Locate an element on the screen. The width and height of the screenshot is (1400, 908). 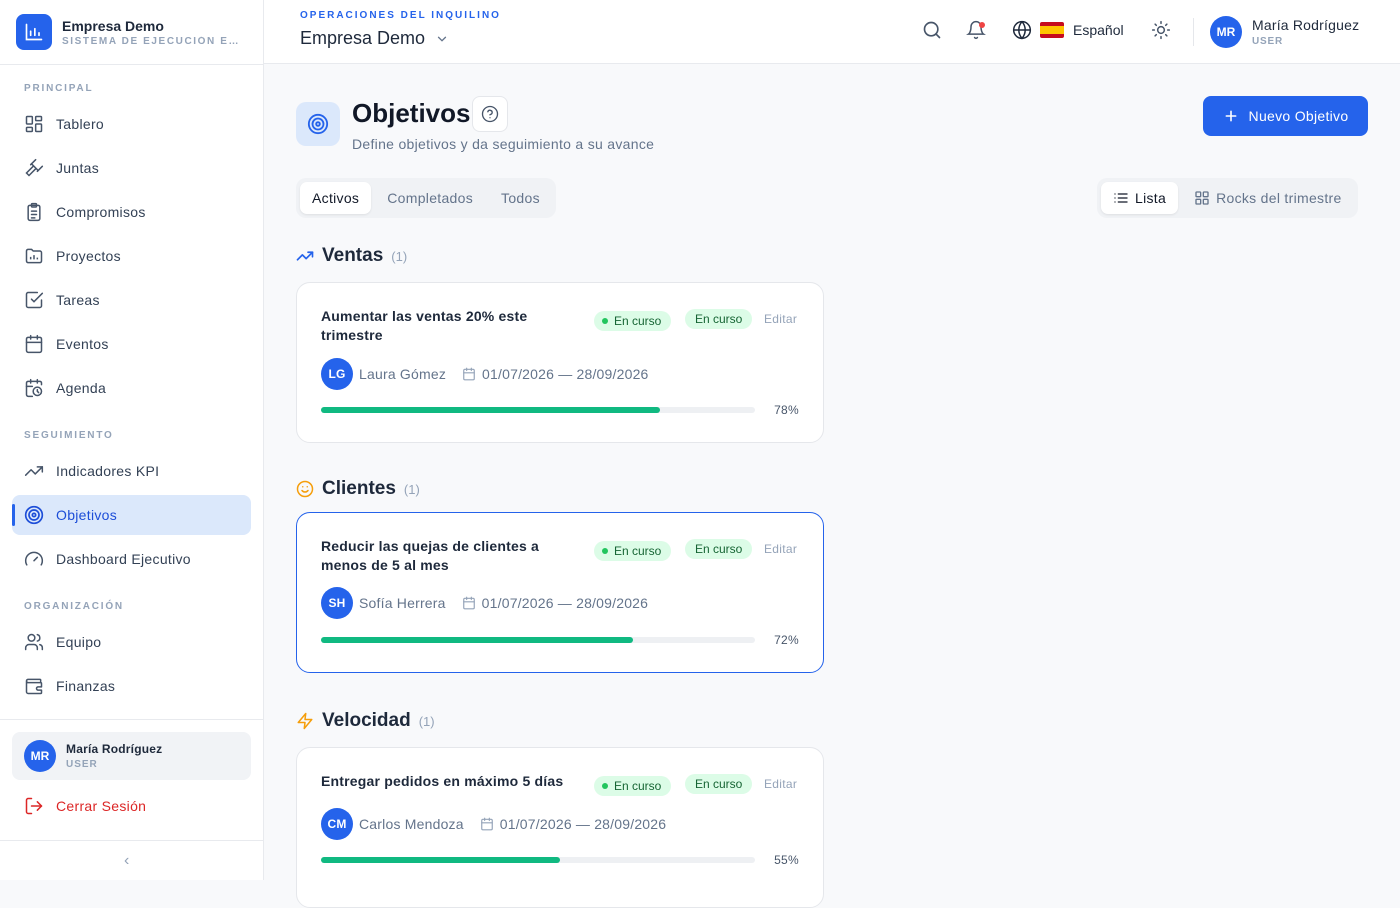
zap-icon is located at coordinates (305, 721).